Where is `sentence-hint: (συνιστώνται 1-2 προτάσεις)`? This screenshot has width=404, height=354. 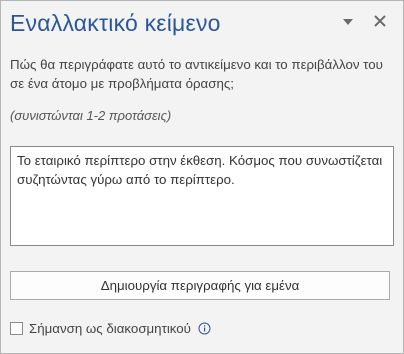
sentence-hint: (συνιστώνται 1-2 προτάσεις) is located at coordinates (91, 115).